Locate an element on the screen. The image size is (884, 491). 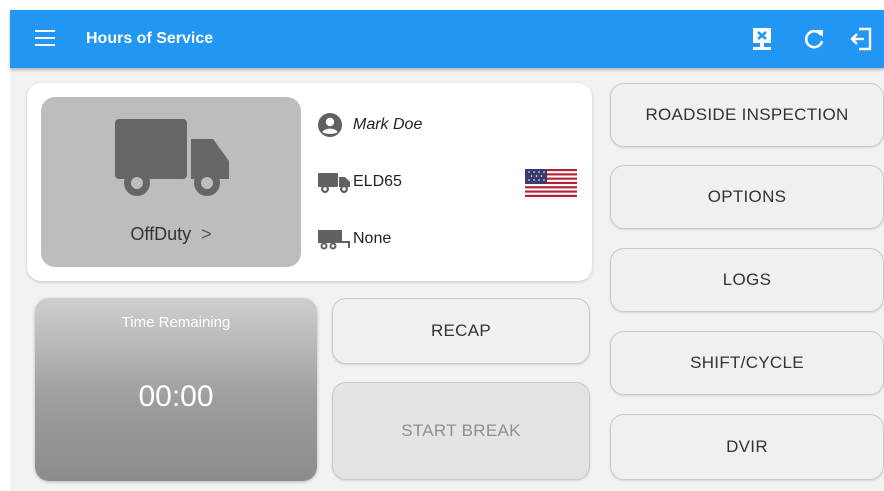
menu-icon is located at coordinates (45, 38).